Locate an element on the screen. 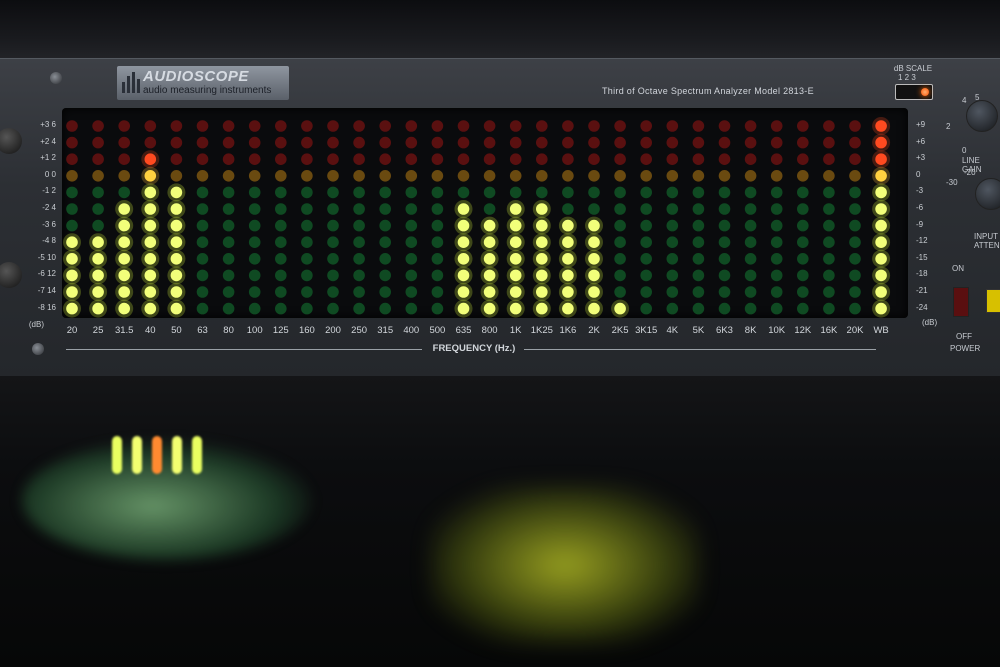  brand-tagline: audio measuring instruments is located at coordinates (207, 90).